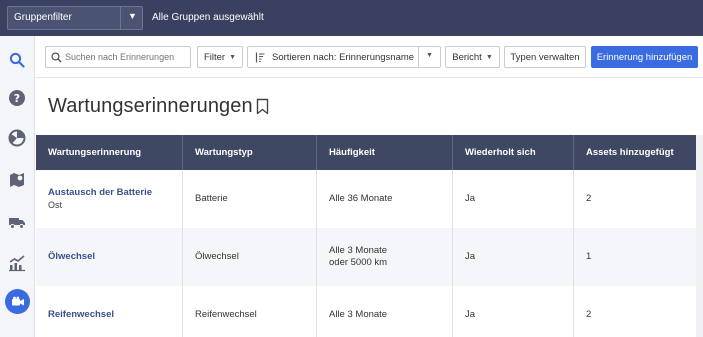 The width and height of the screenshot is (703, 337). I want to click on frequency-value-secondary: oder 5000 km, so click(358, 262).